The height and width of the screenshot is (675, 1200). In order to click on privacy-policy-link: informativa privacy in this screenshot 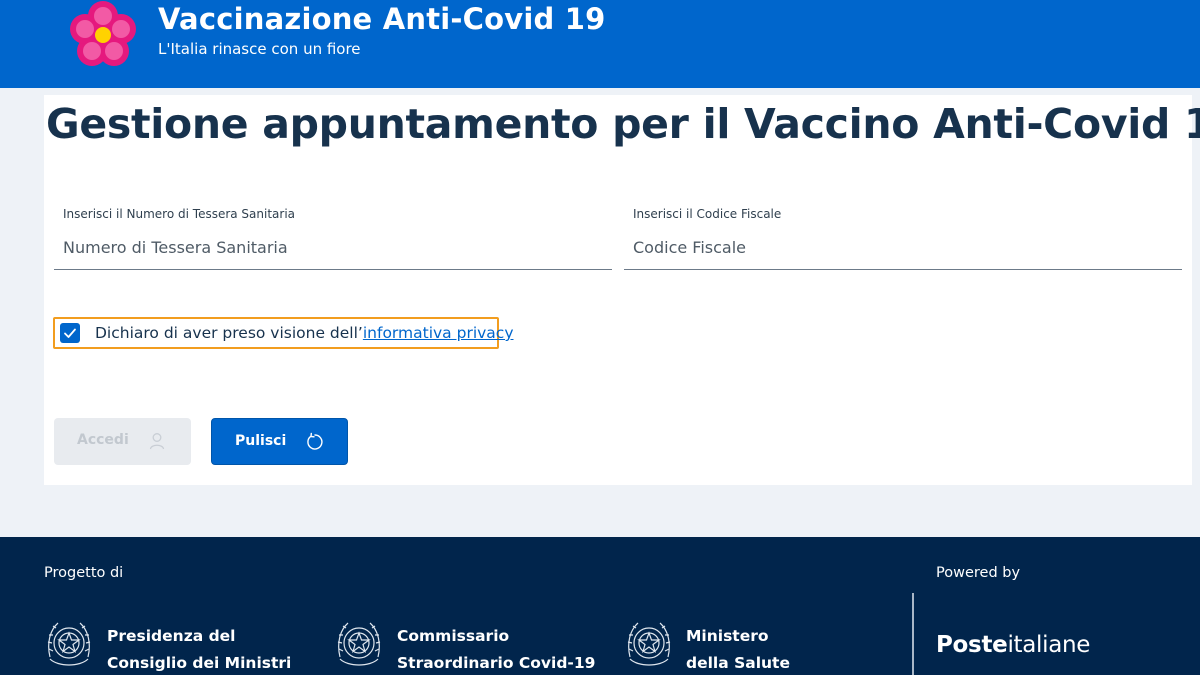, I will do `click(438, 333)`.